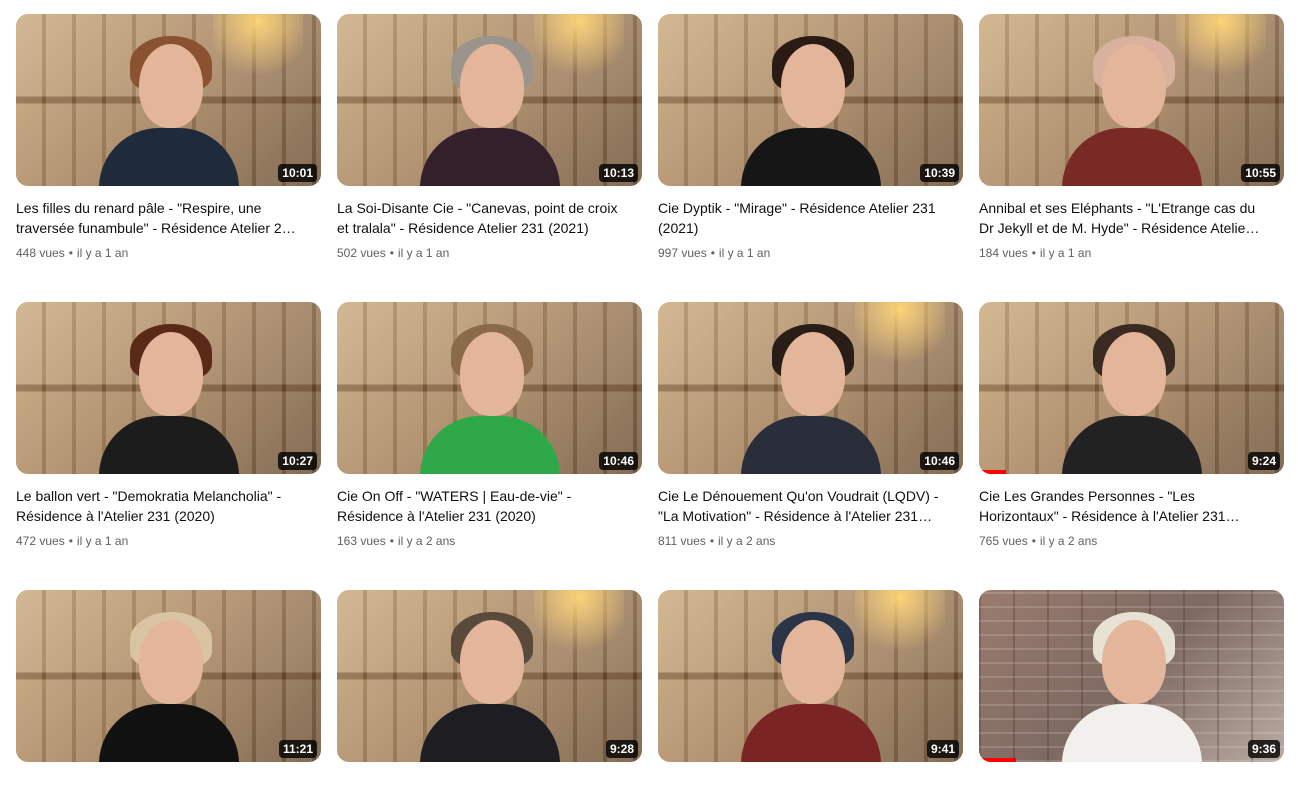  I want to click on video-thumbnail: 9:41, so click(810, 676).